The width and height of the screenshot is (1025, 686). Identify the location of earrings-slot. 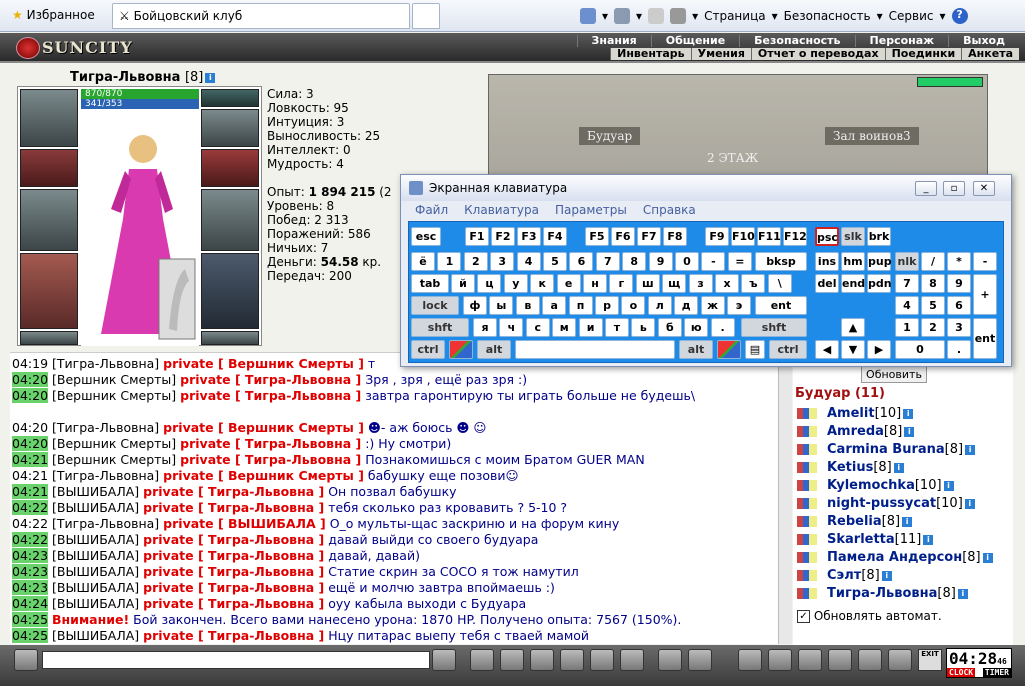
(230, 98).